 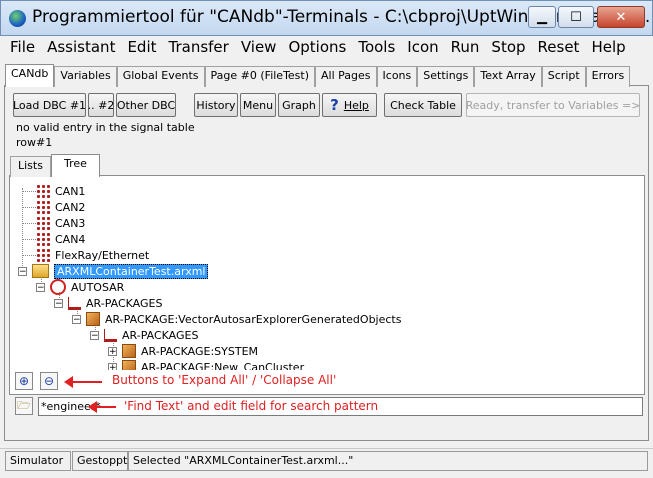 I want to click on maximize-icon: ☐, so click(x=576, y=17).